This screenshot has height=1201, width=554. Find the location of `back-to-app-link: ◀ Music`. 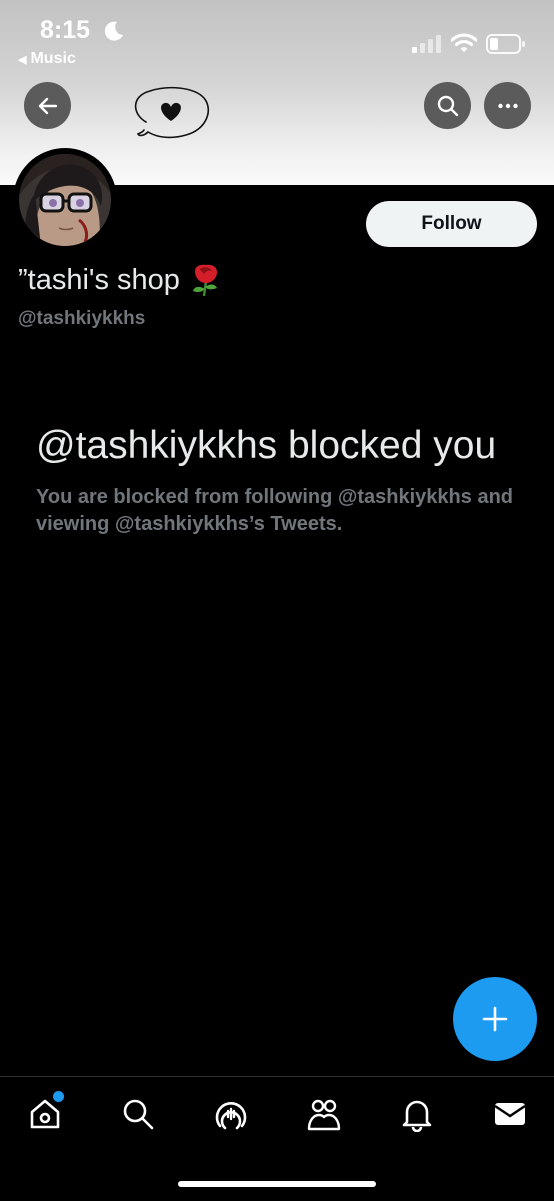

back-to-app-link: ◀ Music is located at coordinates (47, 59).